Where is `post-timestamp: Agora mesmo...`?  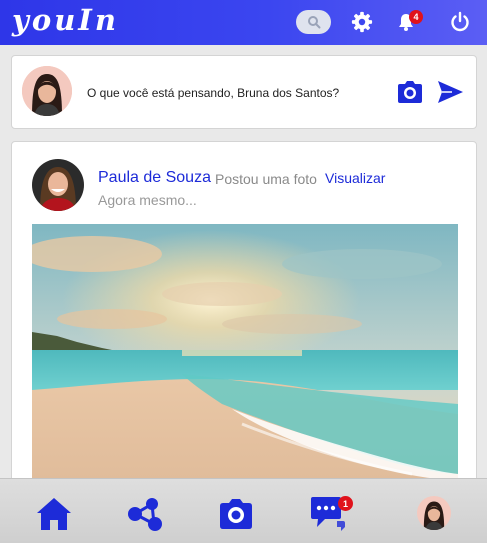 post-timestamp: Agora mesmo... is located at coordinates (147, 200).